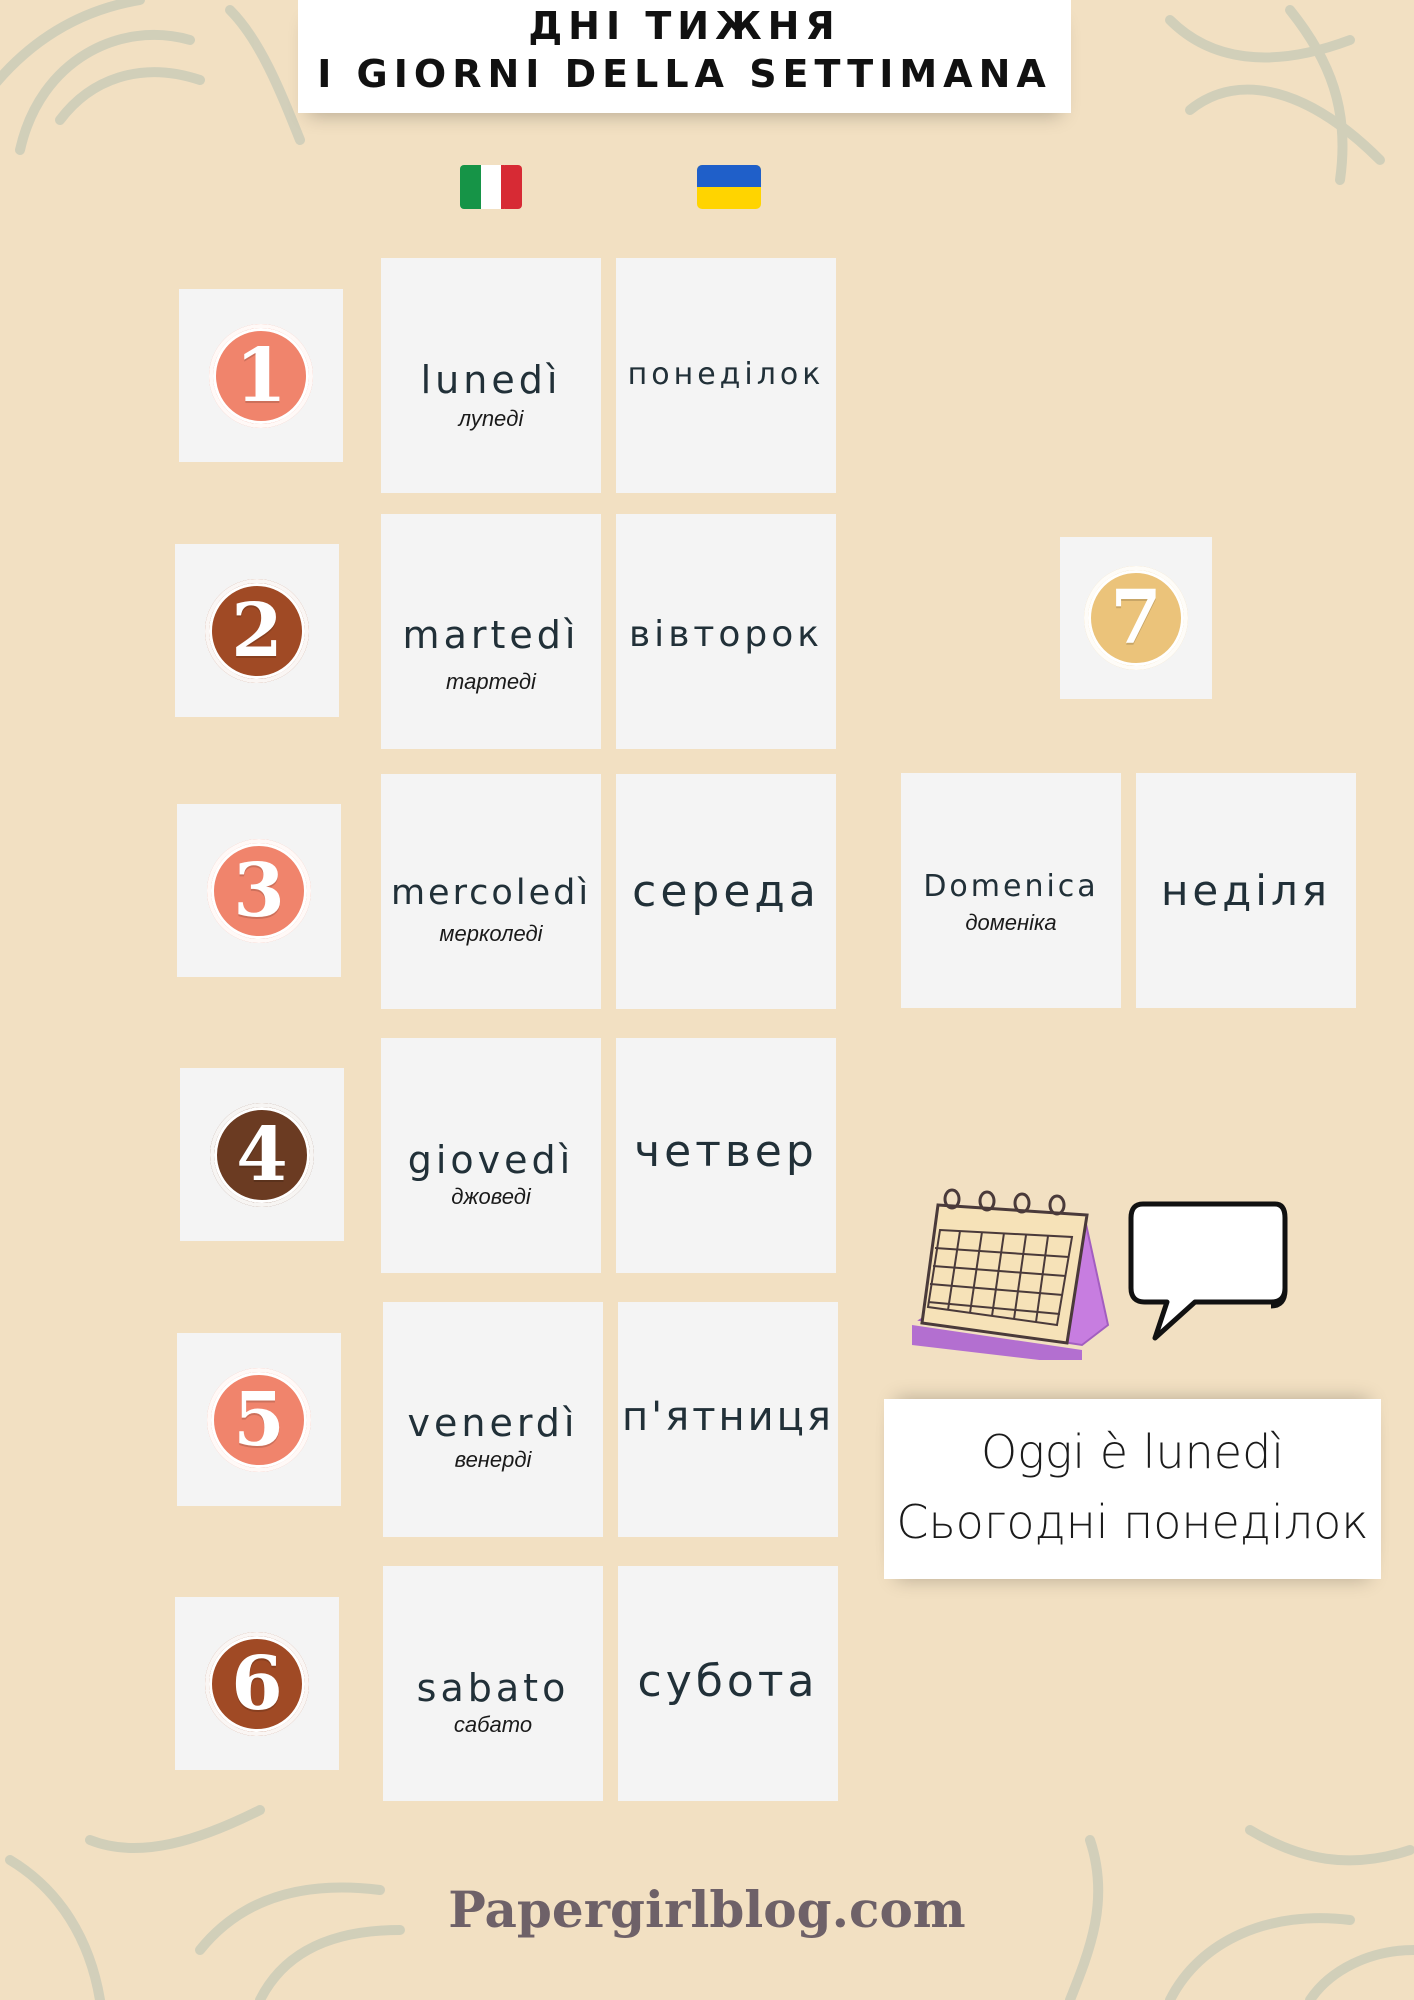 Image resolution: width=1414 pixels, height=2000 pixels. I want to click on day-number-3: 3, so click(259, 890).